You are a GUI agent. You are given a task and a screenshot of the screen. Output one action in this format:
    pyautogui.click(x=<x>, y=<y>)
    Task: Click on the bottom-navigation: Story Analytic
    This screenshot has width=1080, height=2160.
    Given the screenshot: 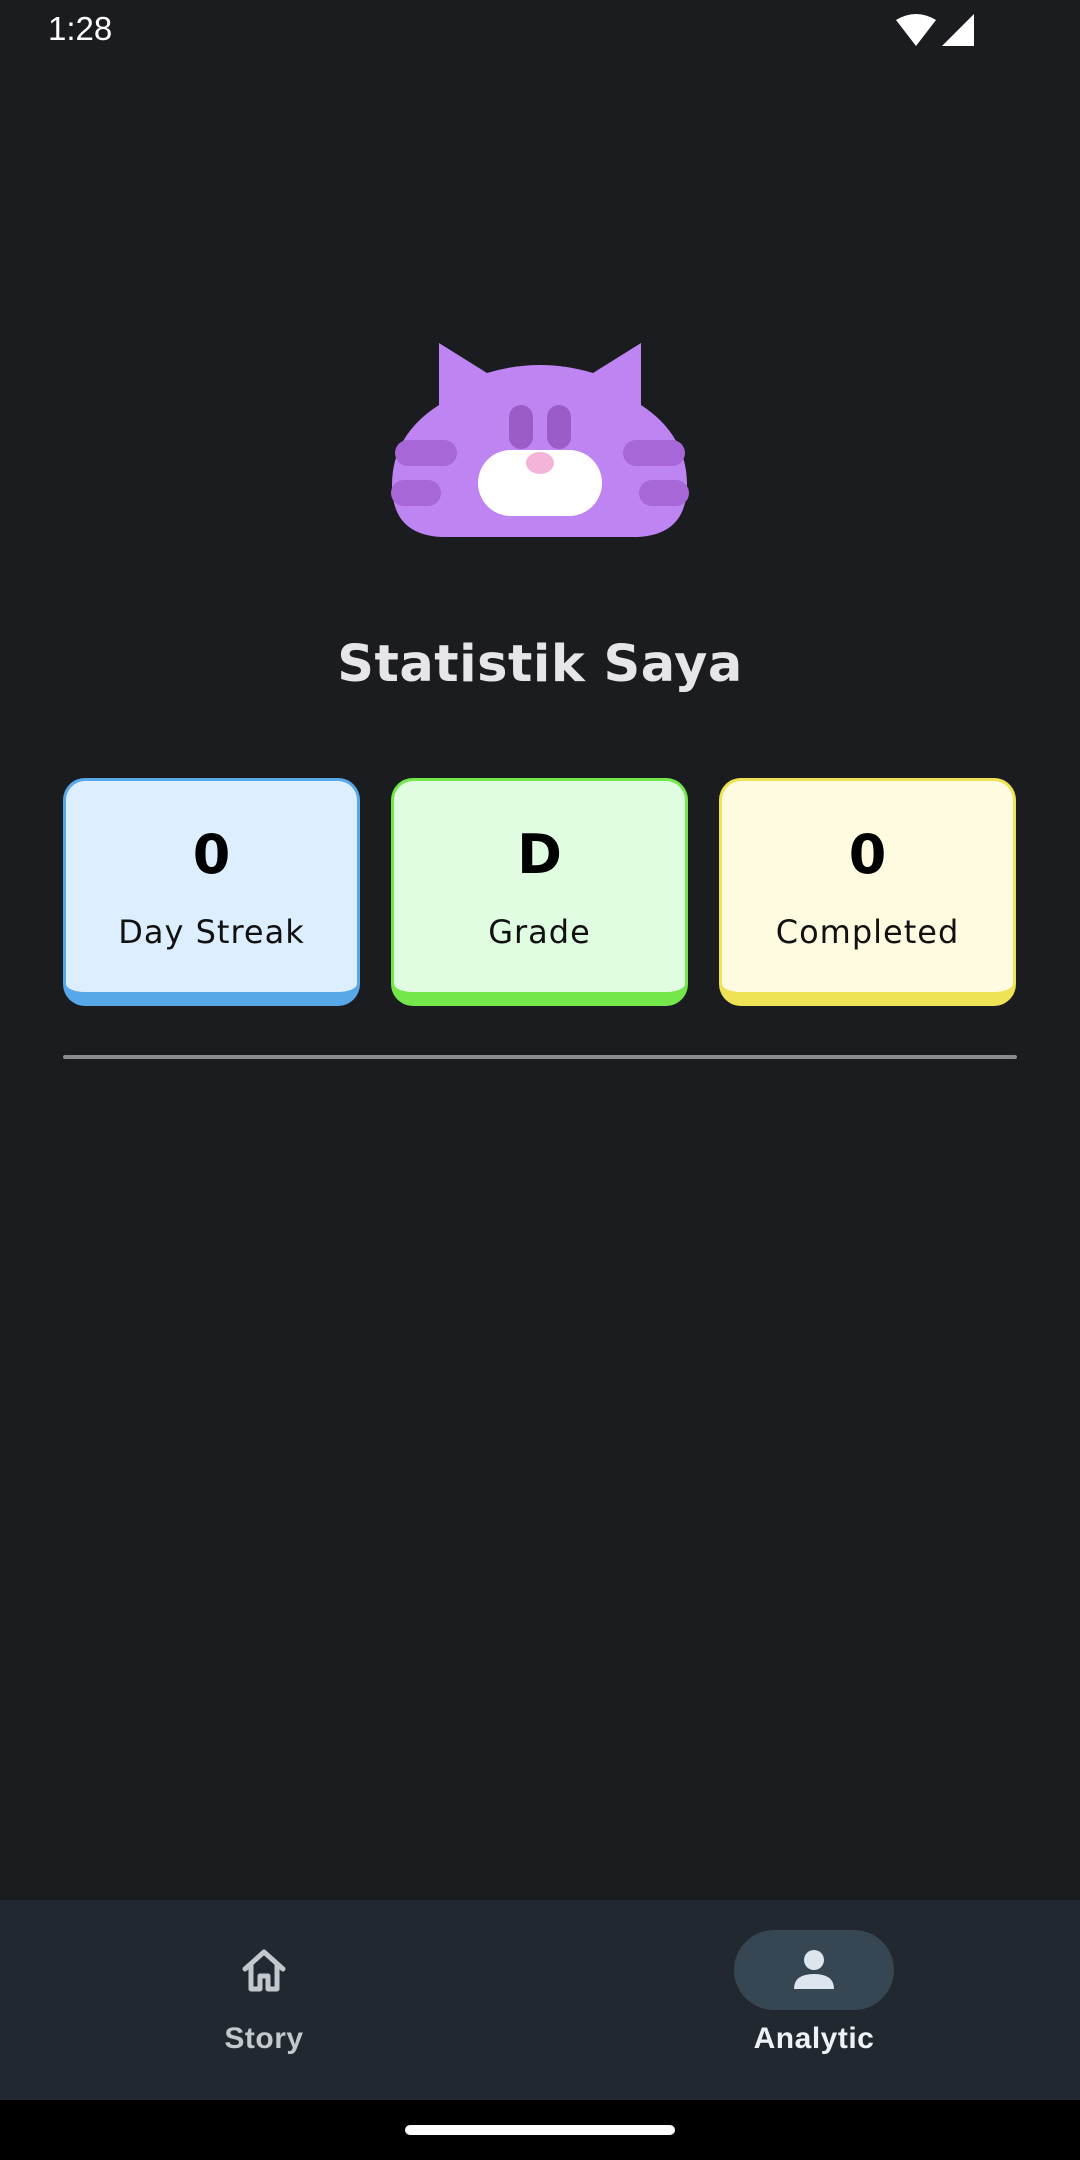 What is the action you would take?
    pyautogui.click(x=540, y=2000)
    